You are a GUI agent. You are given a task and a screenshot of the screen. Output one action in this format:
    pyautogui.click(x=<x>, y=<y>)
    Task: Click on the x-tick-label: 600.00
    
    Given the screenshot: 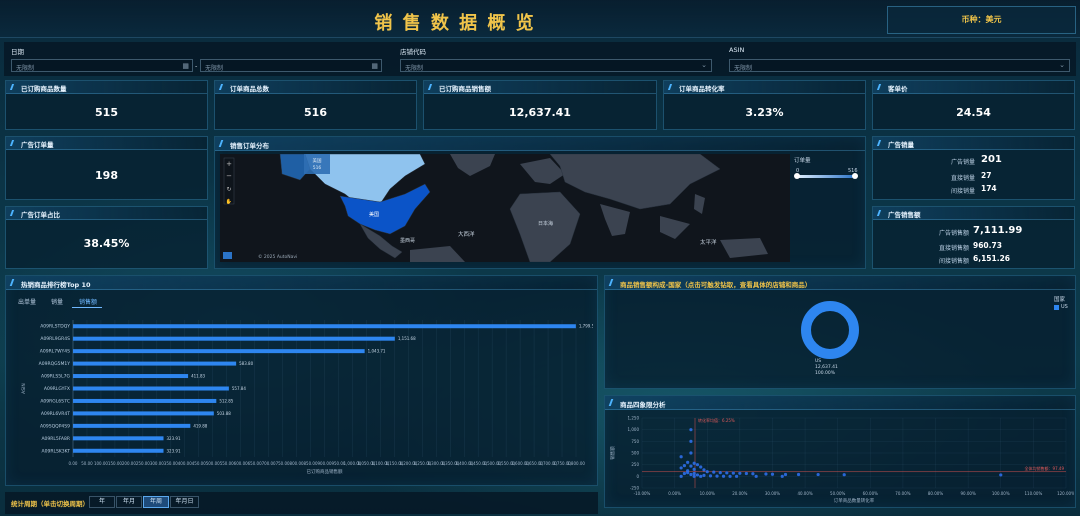 What is the action you would take?
    pyautogui.click(x=241, y=463)
    